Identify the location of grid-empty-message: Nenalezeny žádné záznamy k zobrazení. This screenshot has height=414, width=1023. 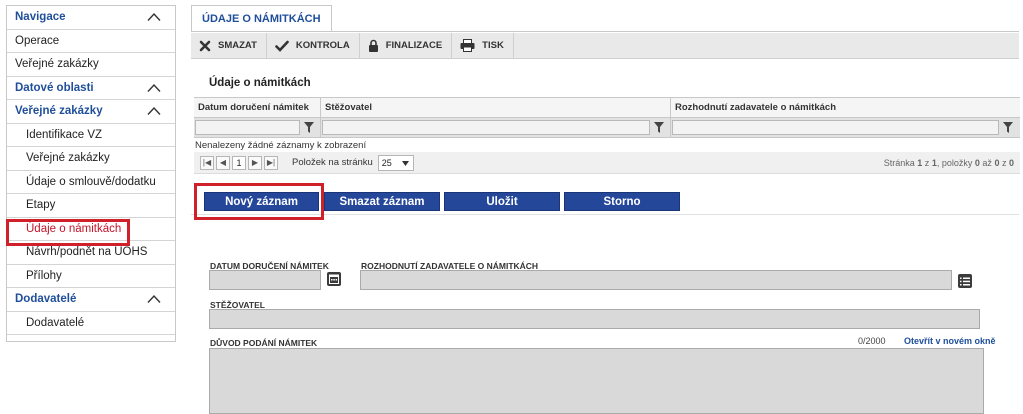
(281, 145).